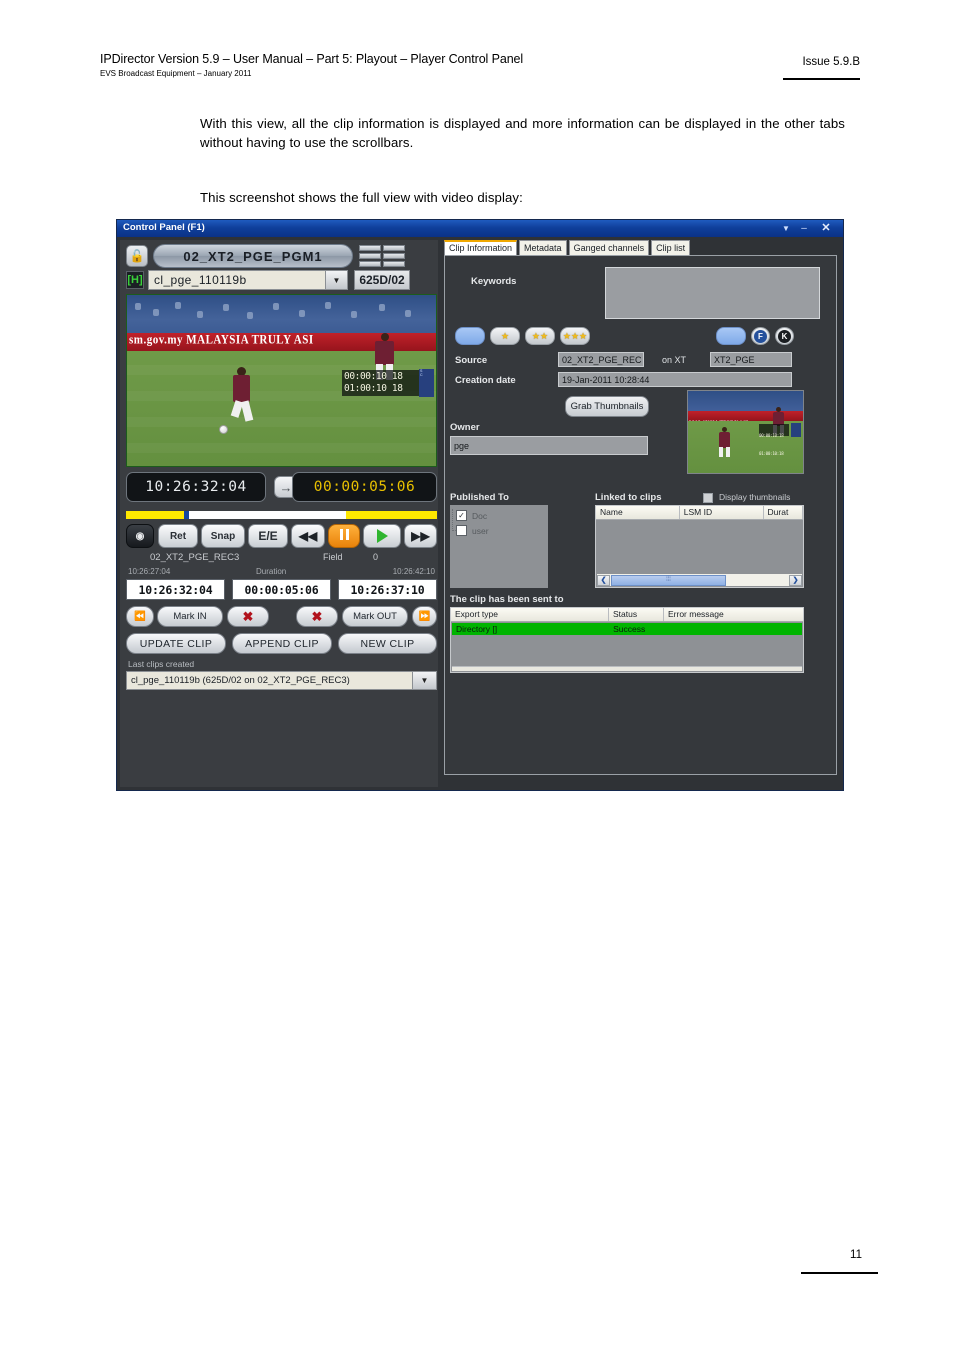  Describe the element at coordinates (140, 536) in the screenshot. I see `camera-button: ◉` at that location.